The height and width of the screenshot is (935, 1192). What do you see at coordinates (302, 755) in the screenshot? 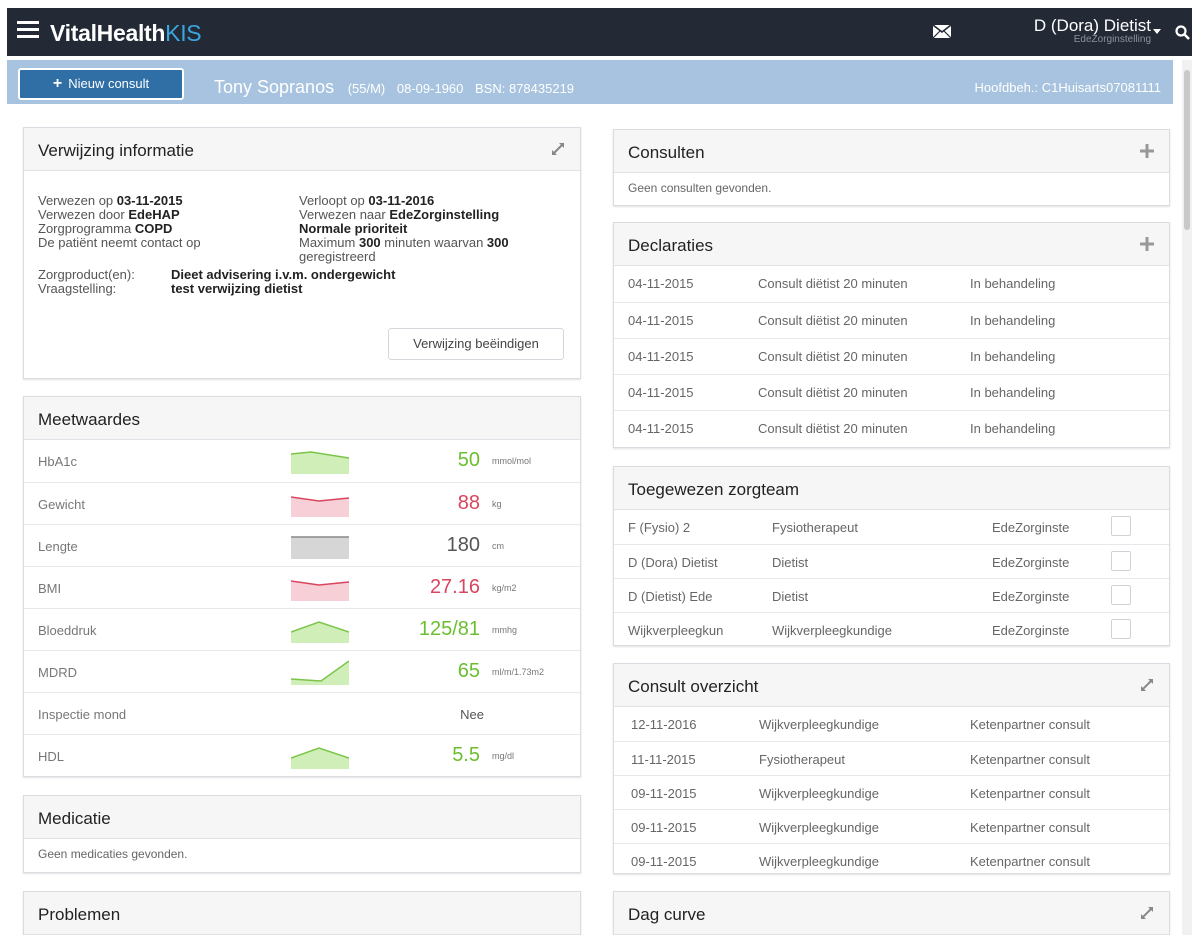
I see `measurement-row: HDL 5.5 mg/dl` at bounding box center [302, 755].